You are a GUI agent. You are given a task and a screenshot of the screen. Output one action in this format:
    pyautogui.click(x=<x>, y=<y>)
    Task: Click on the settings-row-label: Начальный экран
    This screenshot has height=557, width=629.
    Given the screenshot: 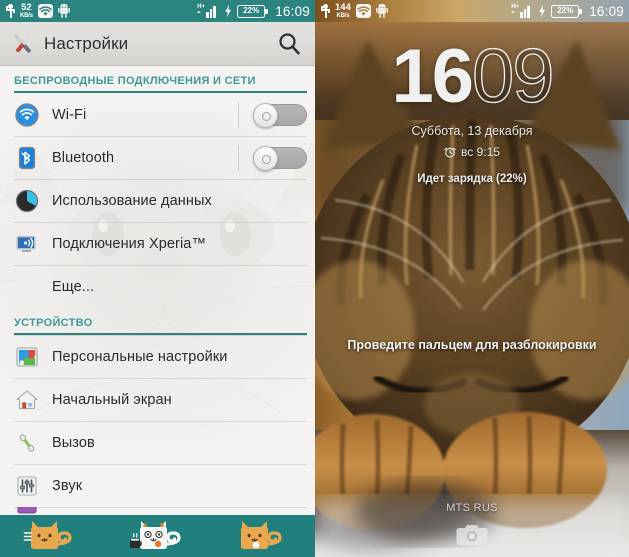 What is the action you would take?
    pyautogui.click(x=112, y=399)
    